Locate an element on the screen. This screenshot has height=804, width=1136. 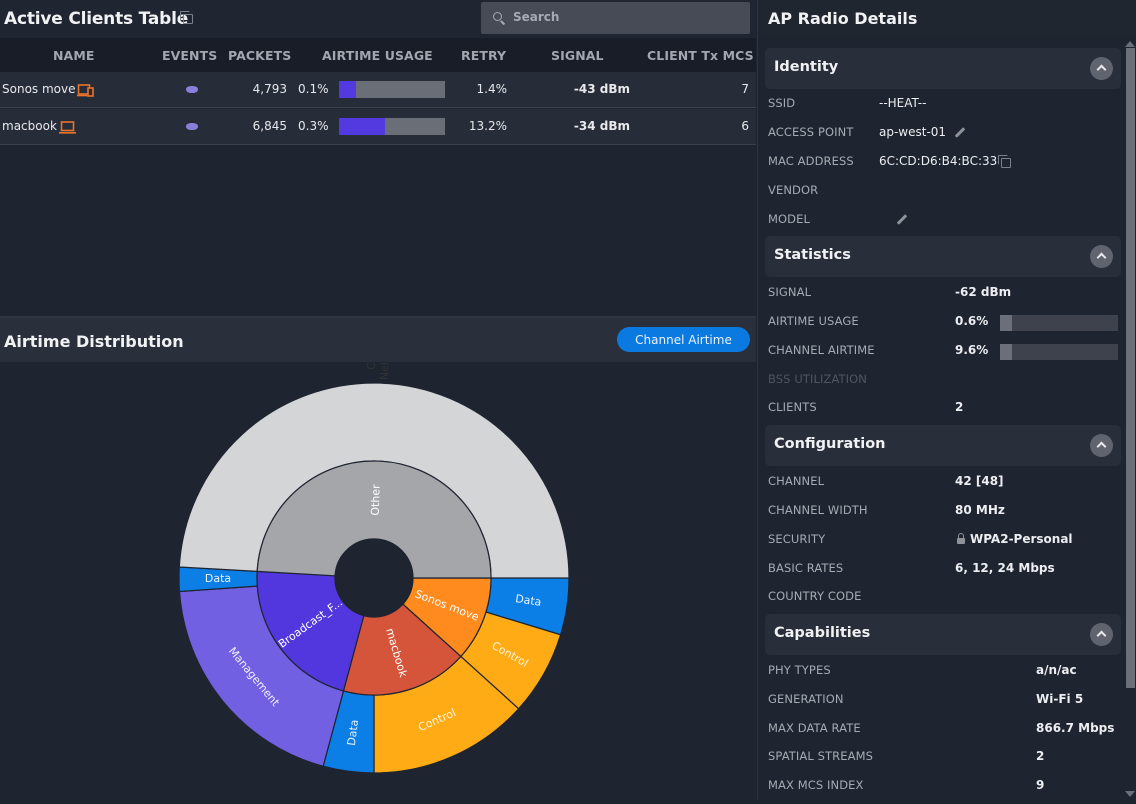
detail-value: 6, 12, 24 Mbps is located at coordinates (1005, 568).